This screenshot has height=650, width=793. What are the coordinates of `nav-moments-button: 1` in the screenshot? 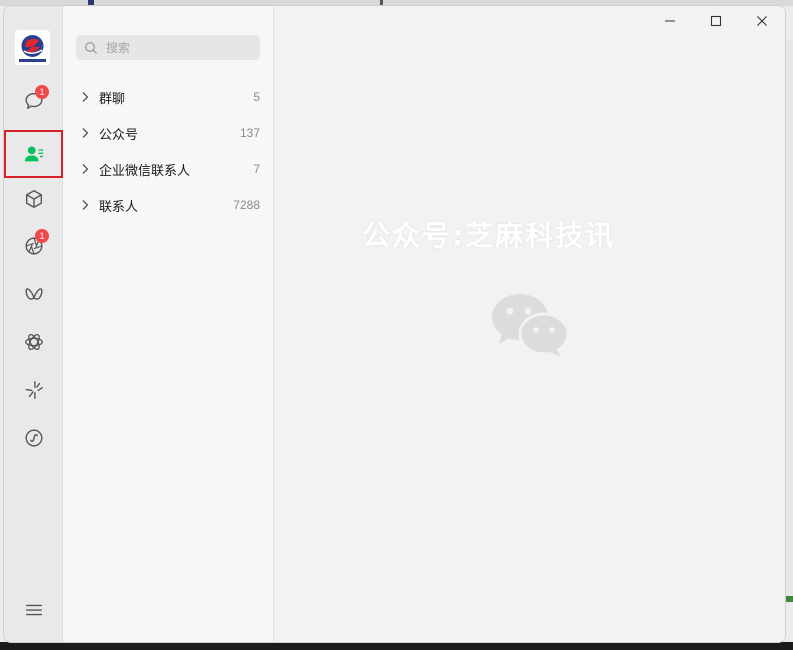 It's located at (33, 246).